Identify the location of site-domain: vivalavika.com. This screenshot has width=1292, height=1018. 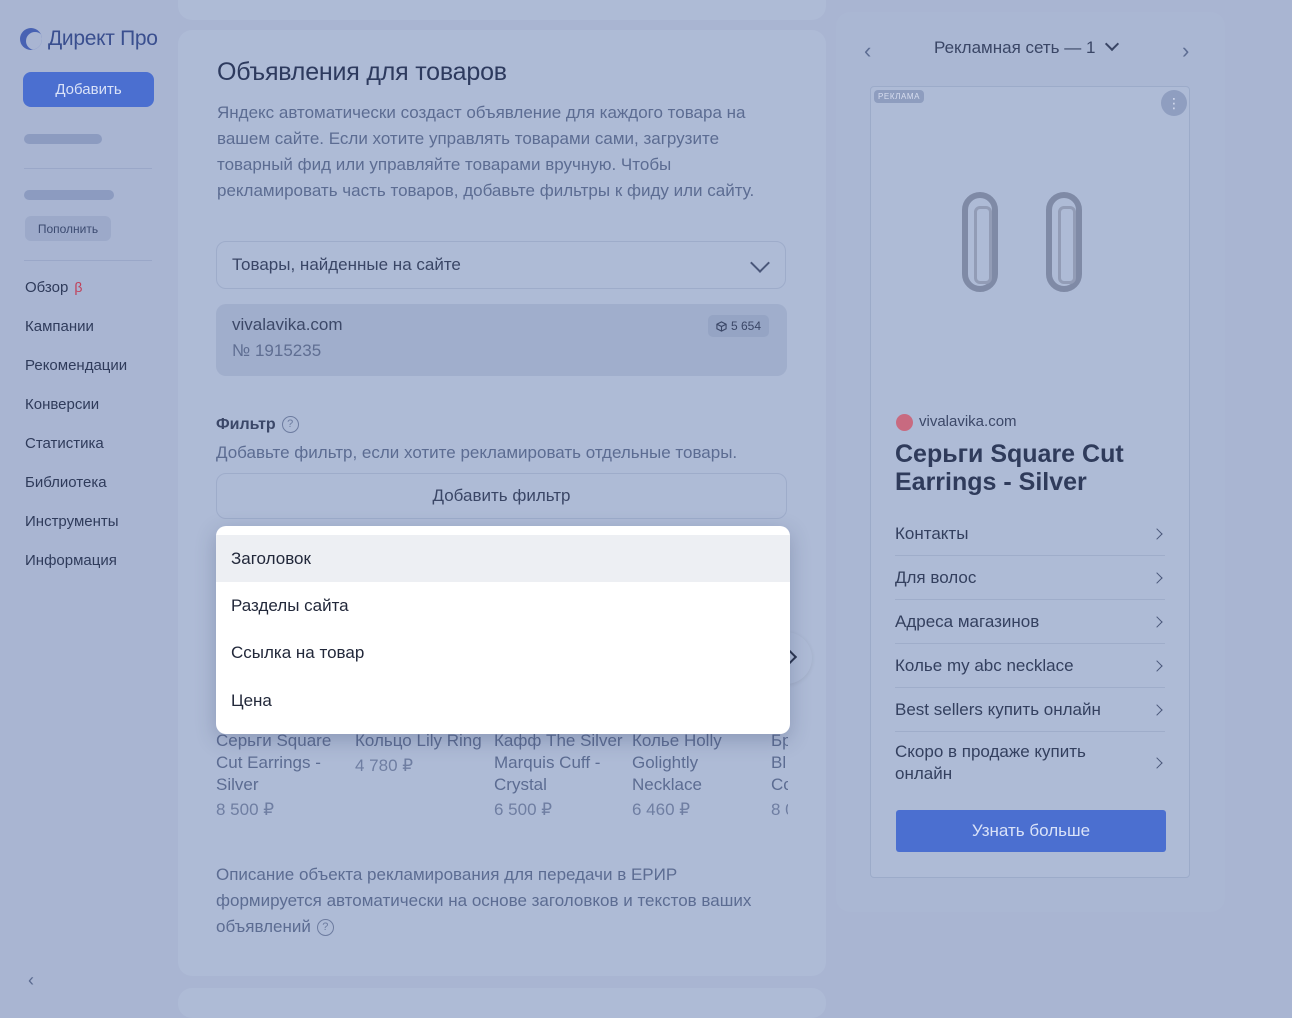
(287, 324).